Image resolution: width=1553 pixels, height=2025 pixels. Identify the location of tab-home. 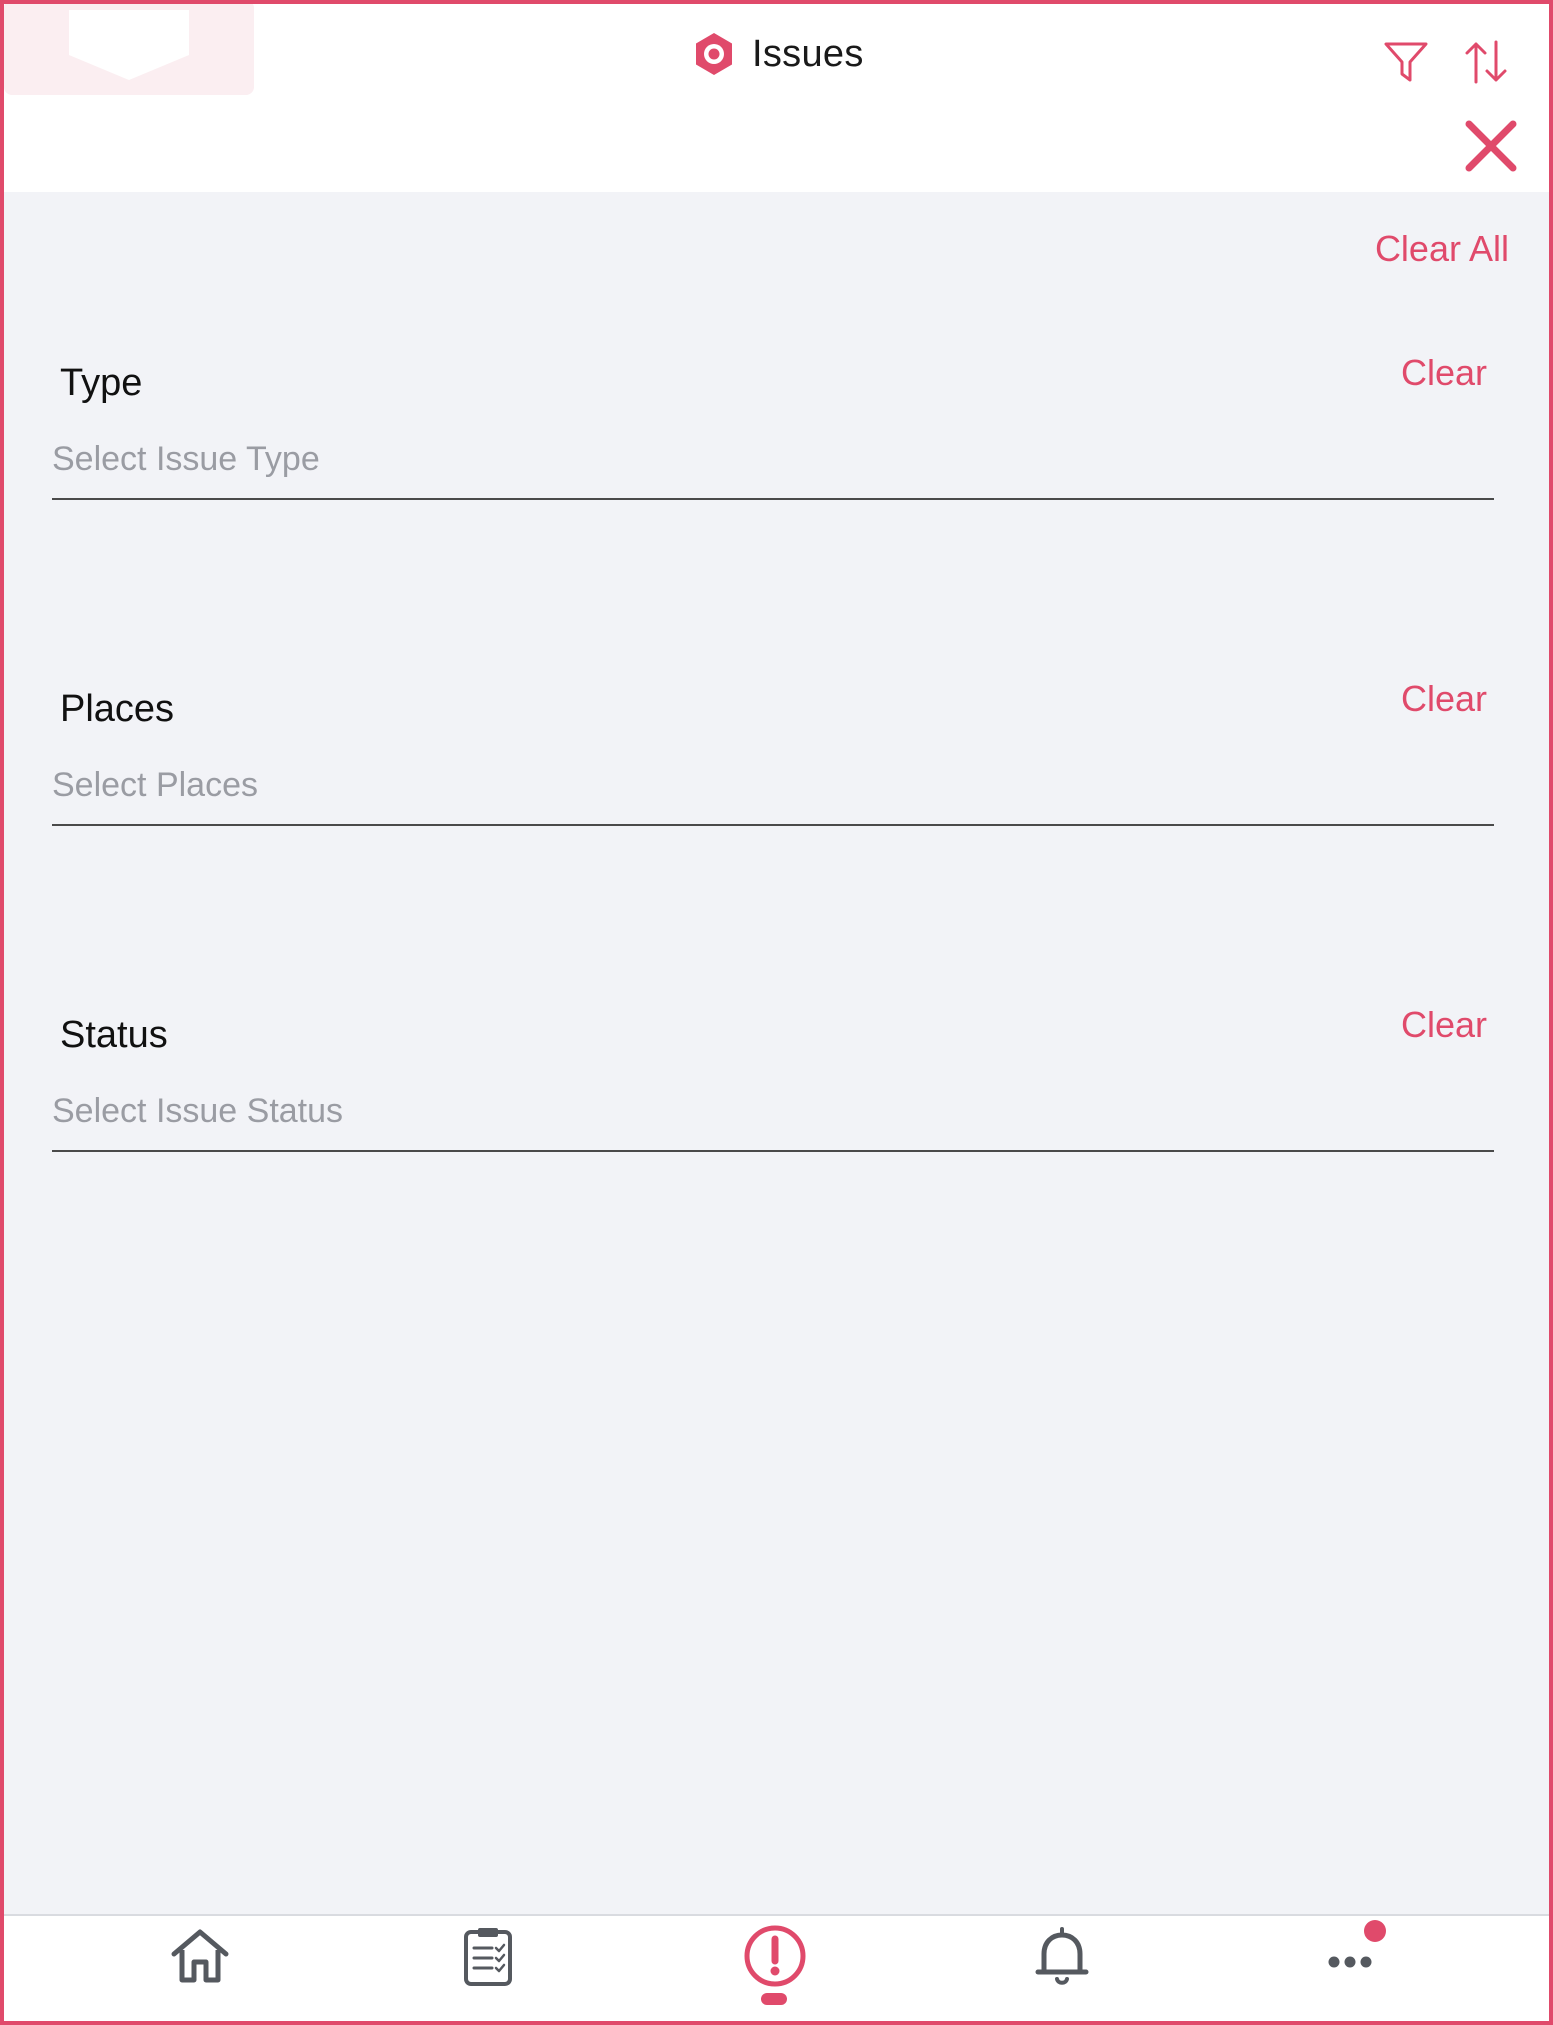
(200, 1969).